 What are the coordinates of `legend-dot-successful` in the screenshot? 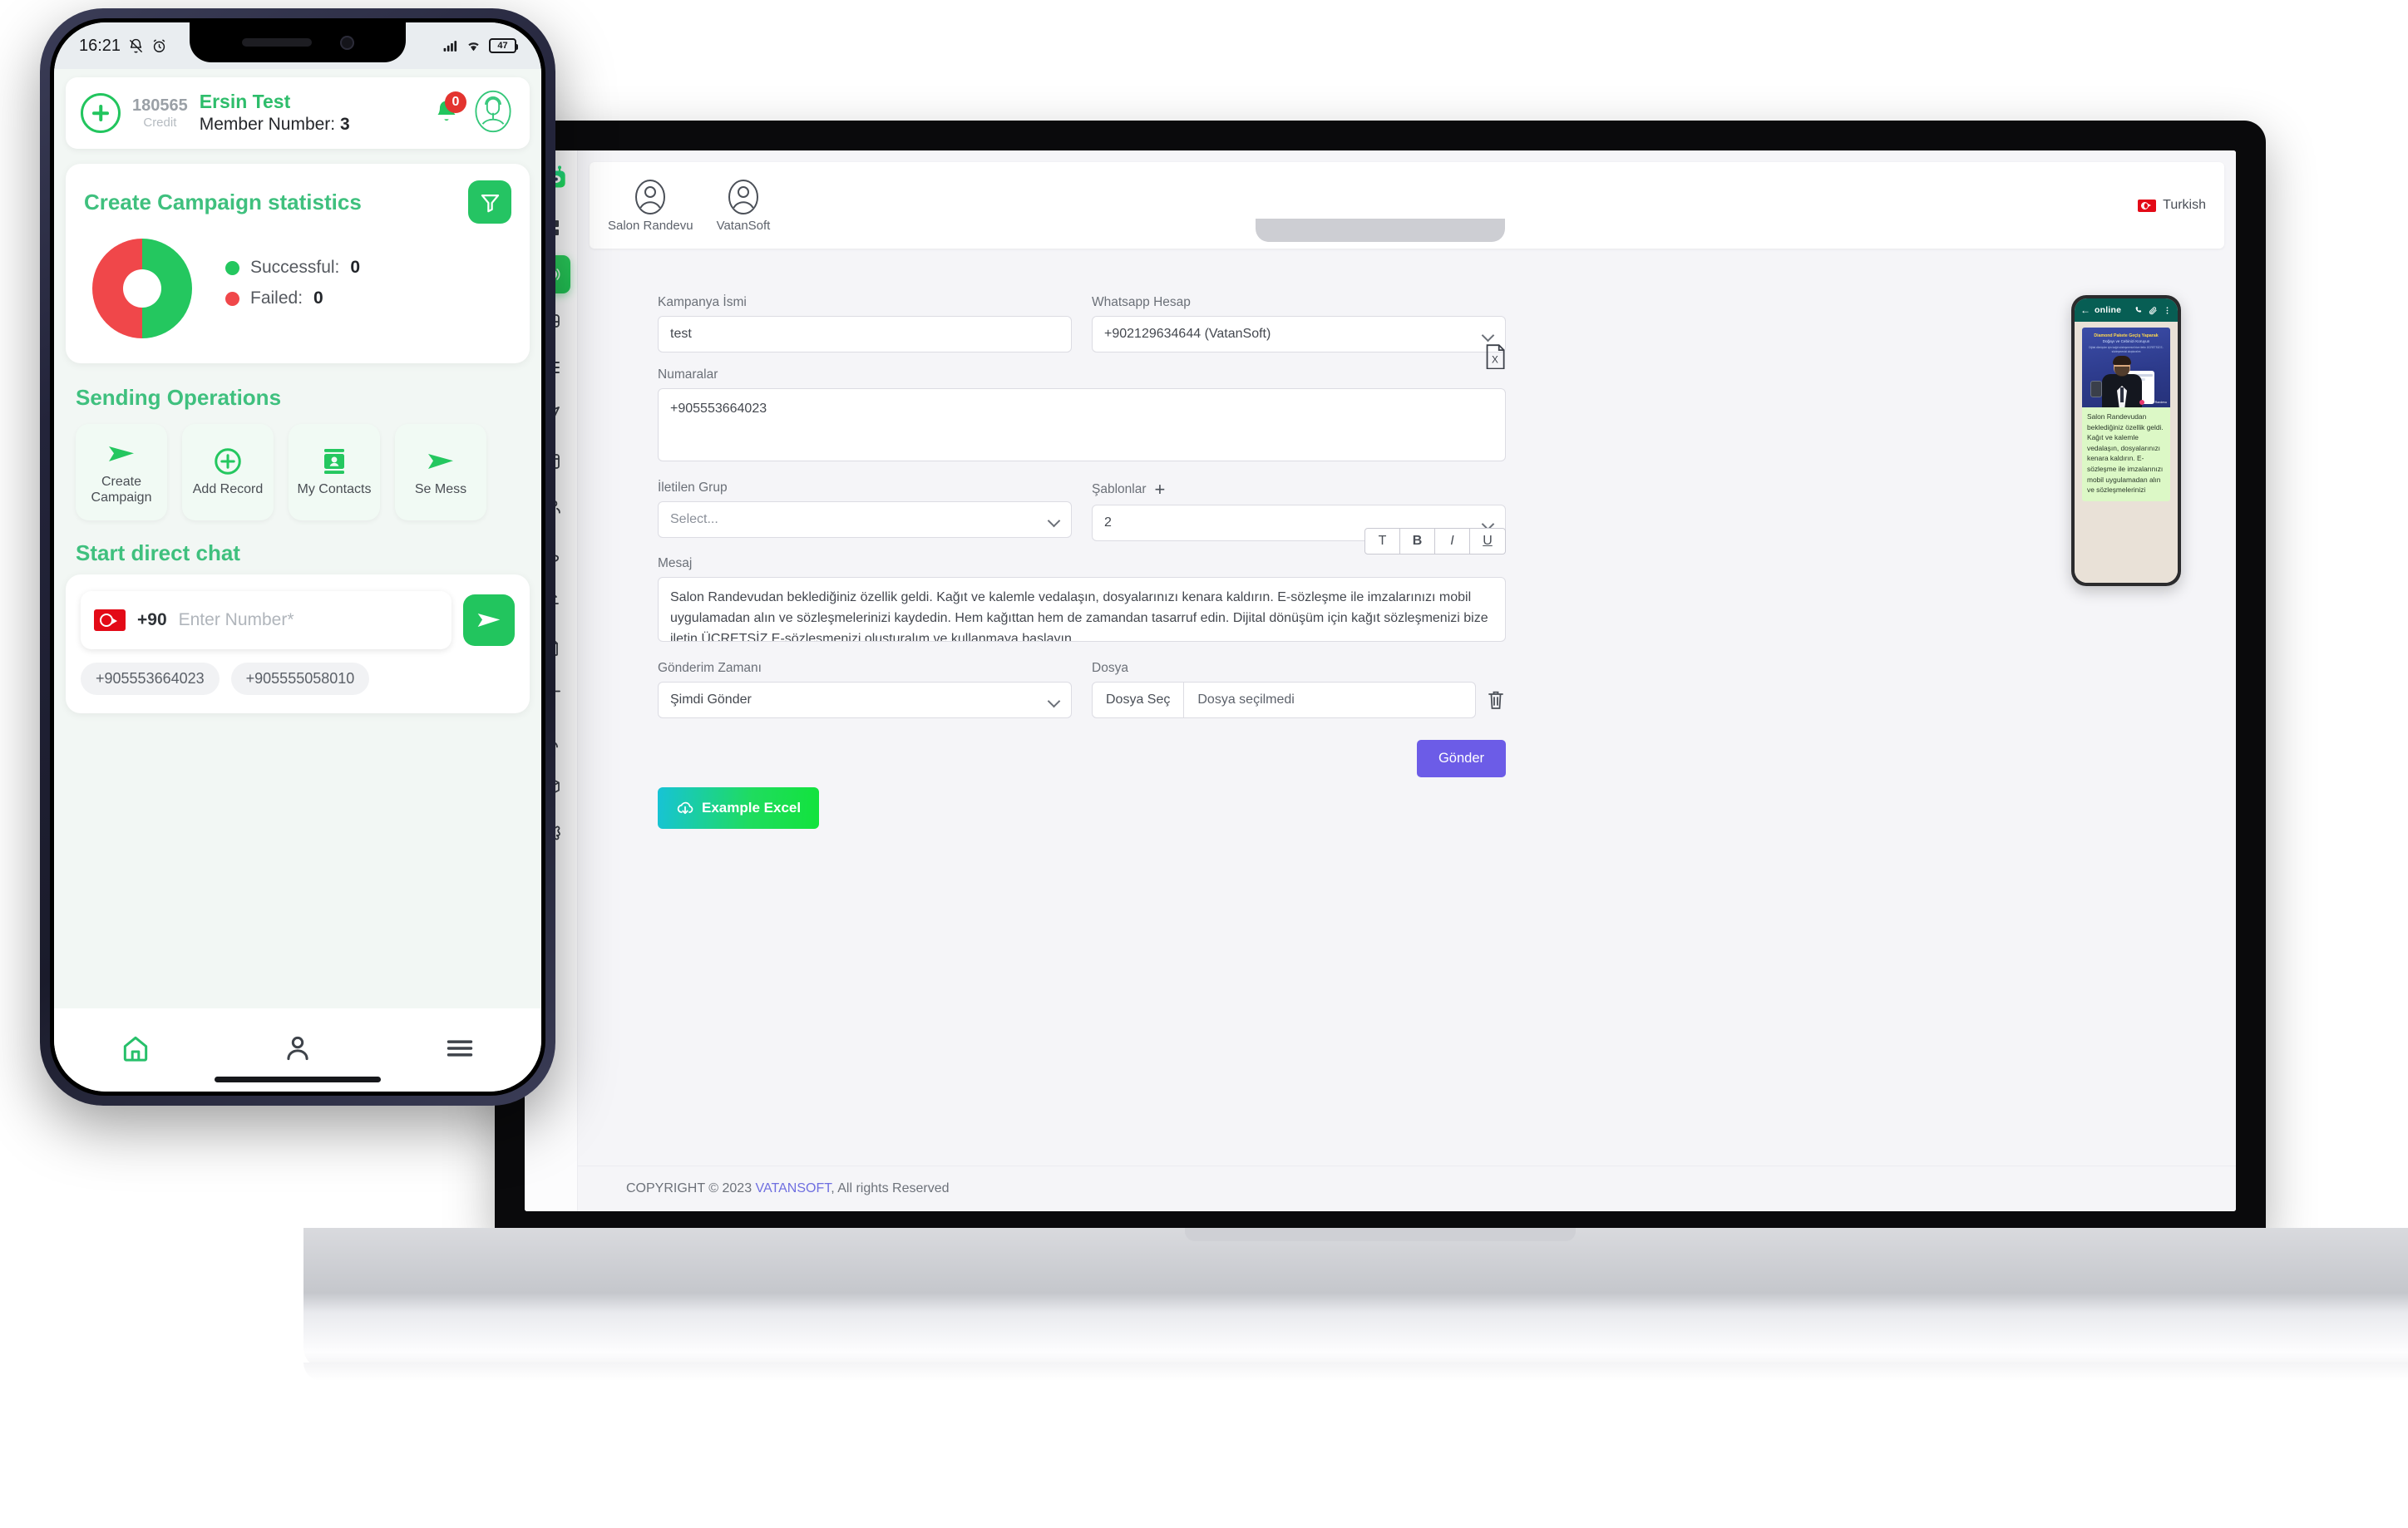 It's located at (232, 267).